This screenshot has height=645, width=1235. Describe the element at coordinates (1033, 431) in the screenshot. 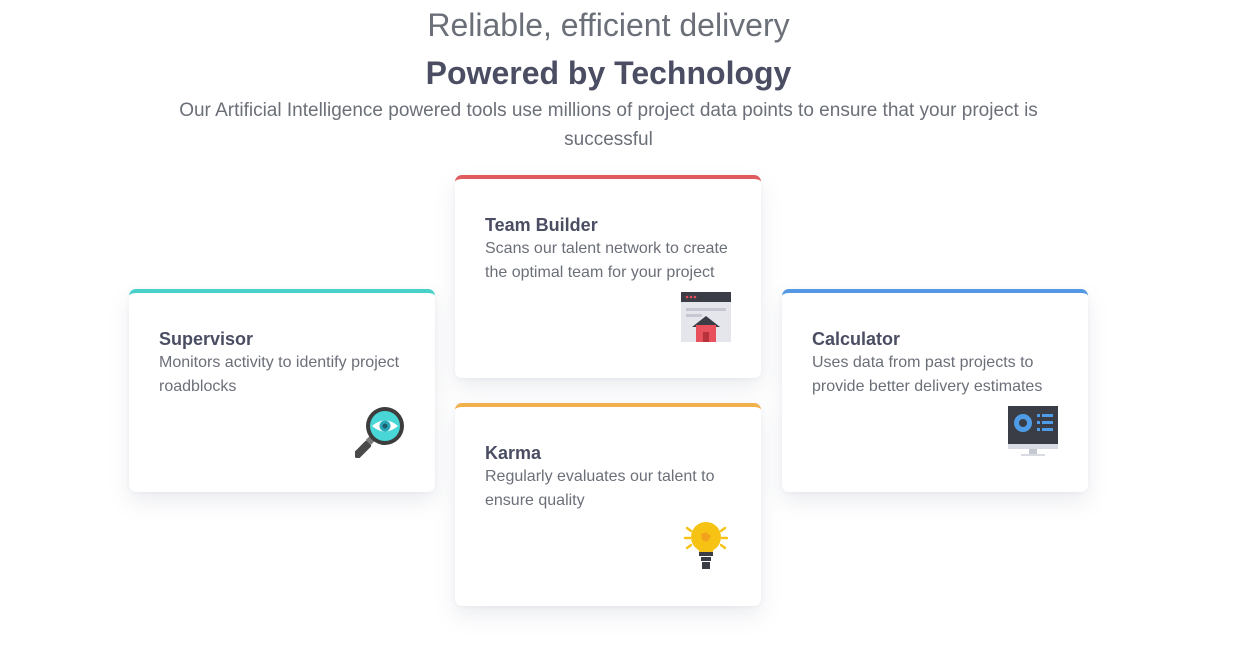

I see `monitor-dashboard-icon` at that location.